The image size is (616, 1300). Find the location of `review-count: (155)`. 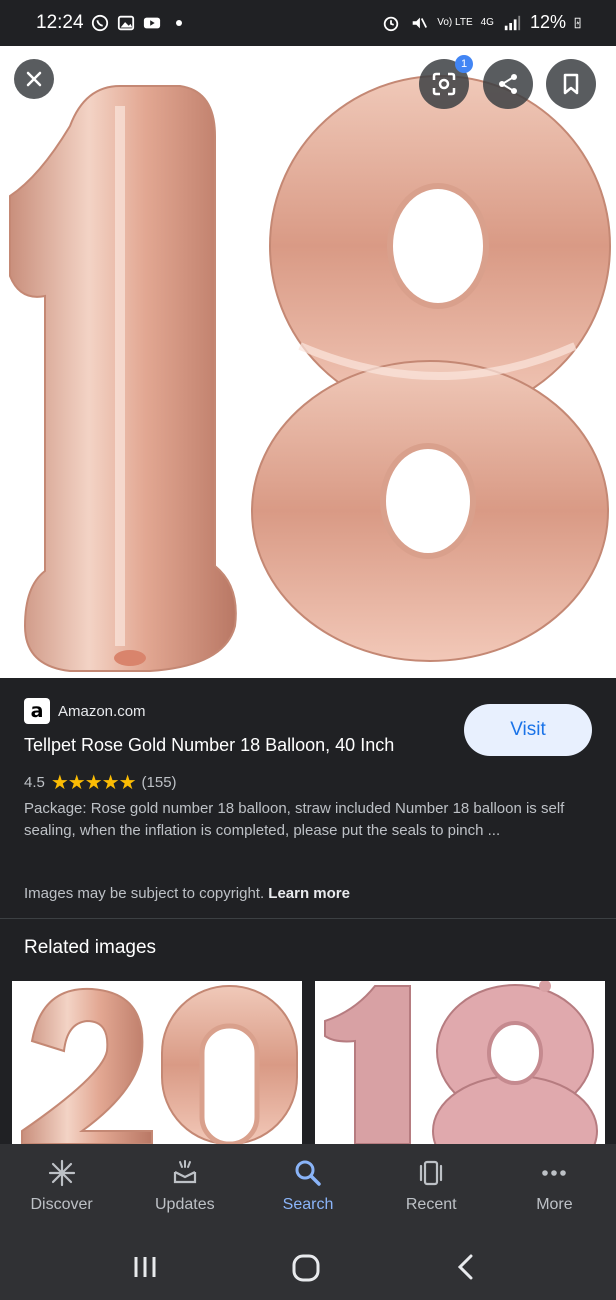

review-count: (155) is located at coordinates (159, 782).